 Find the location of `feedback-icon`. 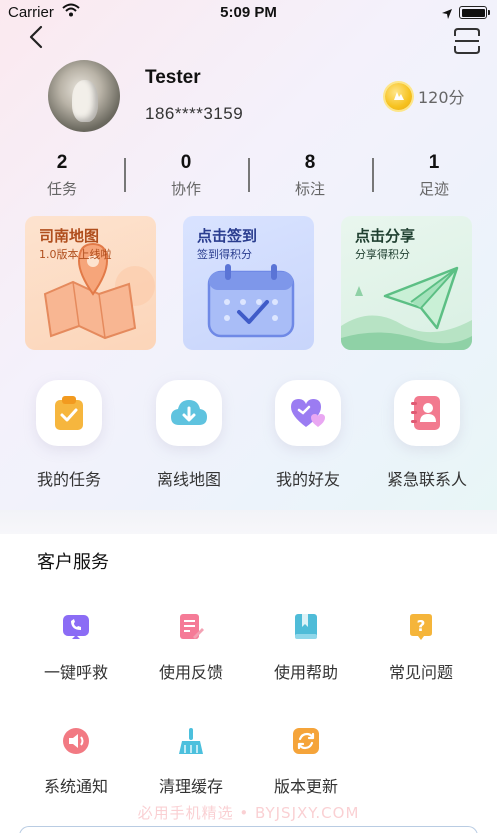

feedback-icon is located at coordinates (191, 627).